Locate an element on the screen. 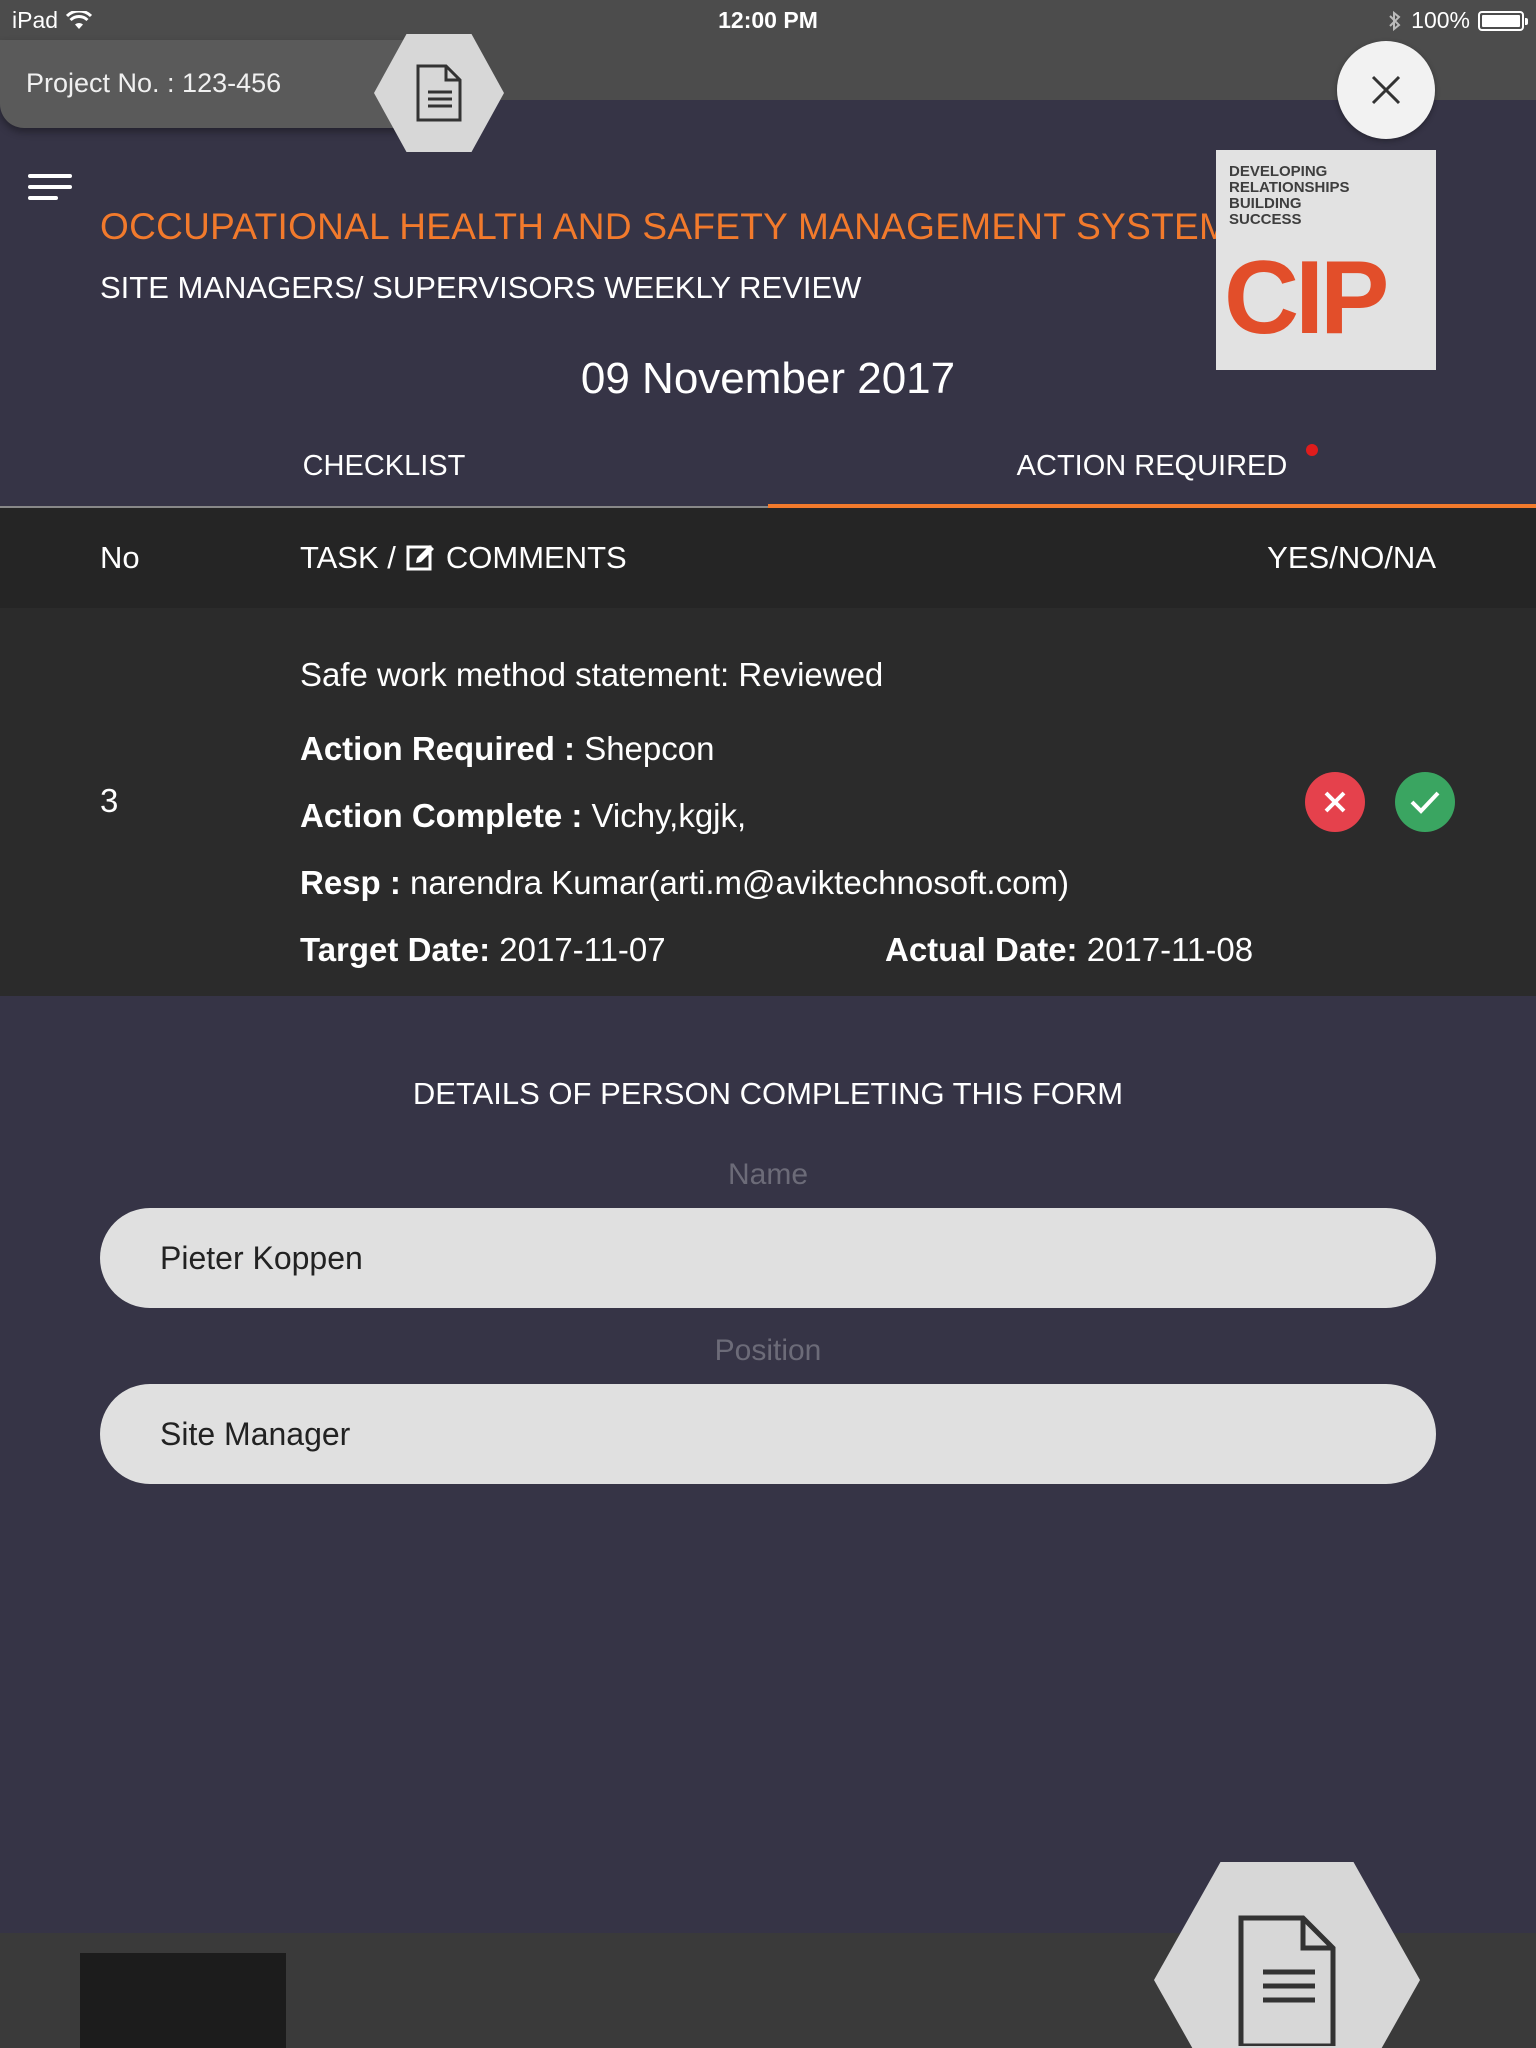  status-time: 12:00 PM is located at coordinates (768, 20).